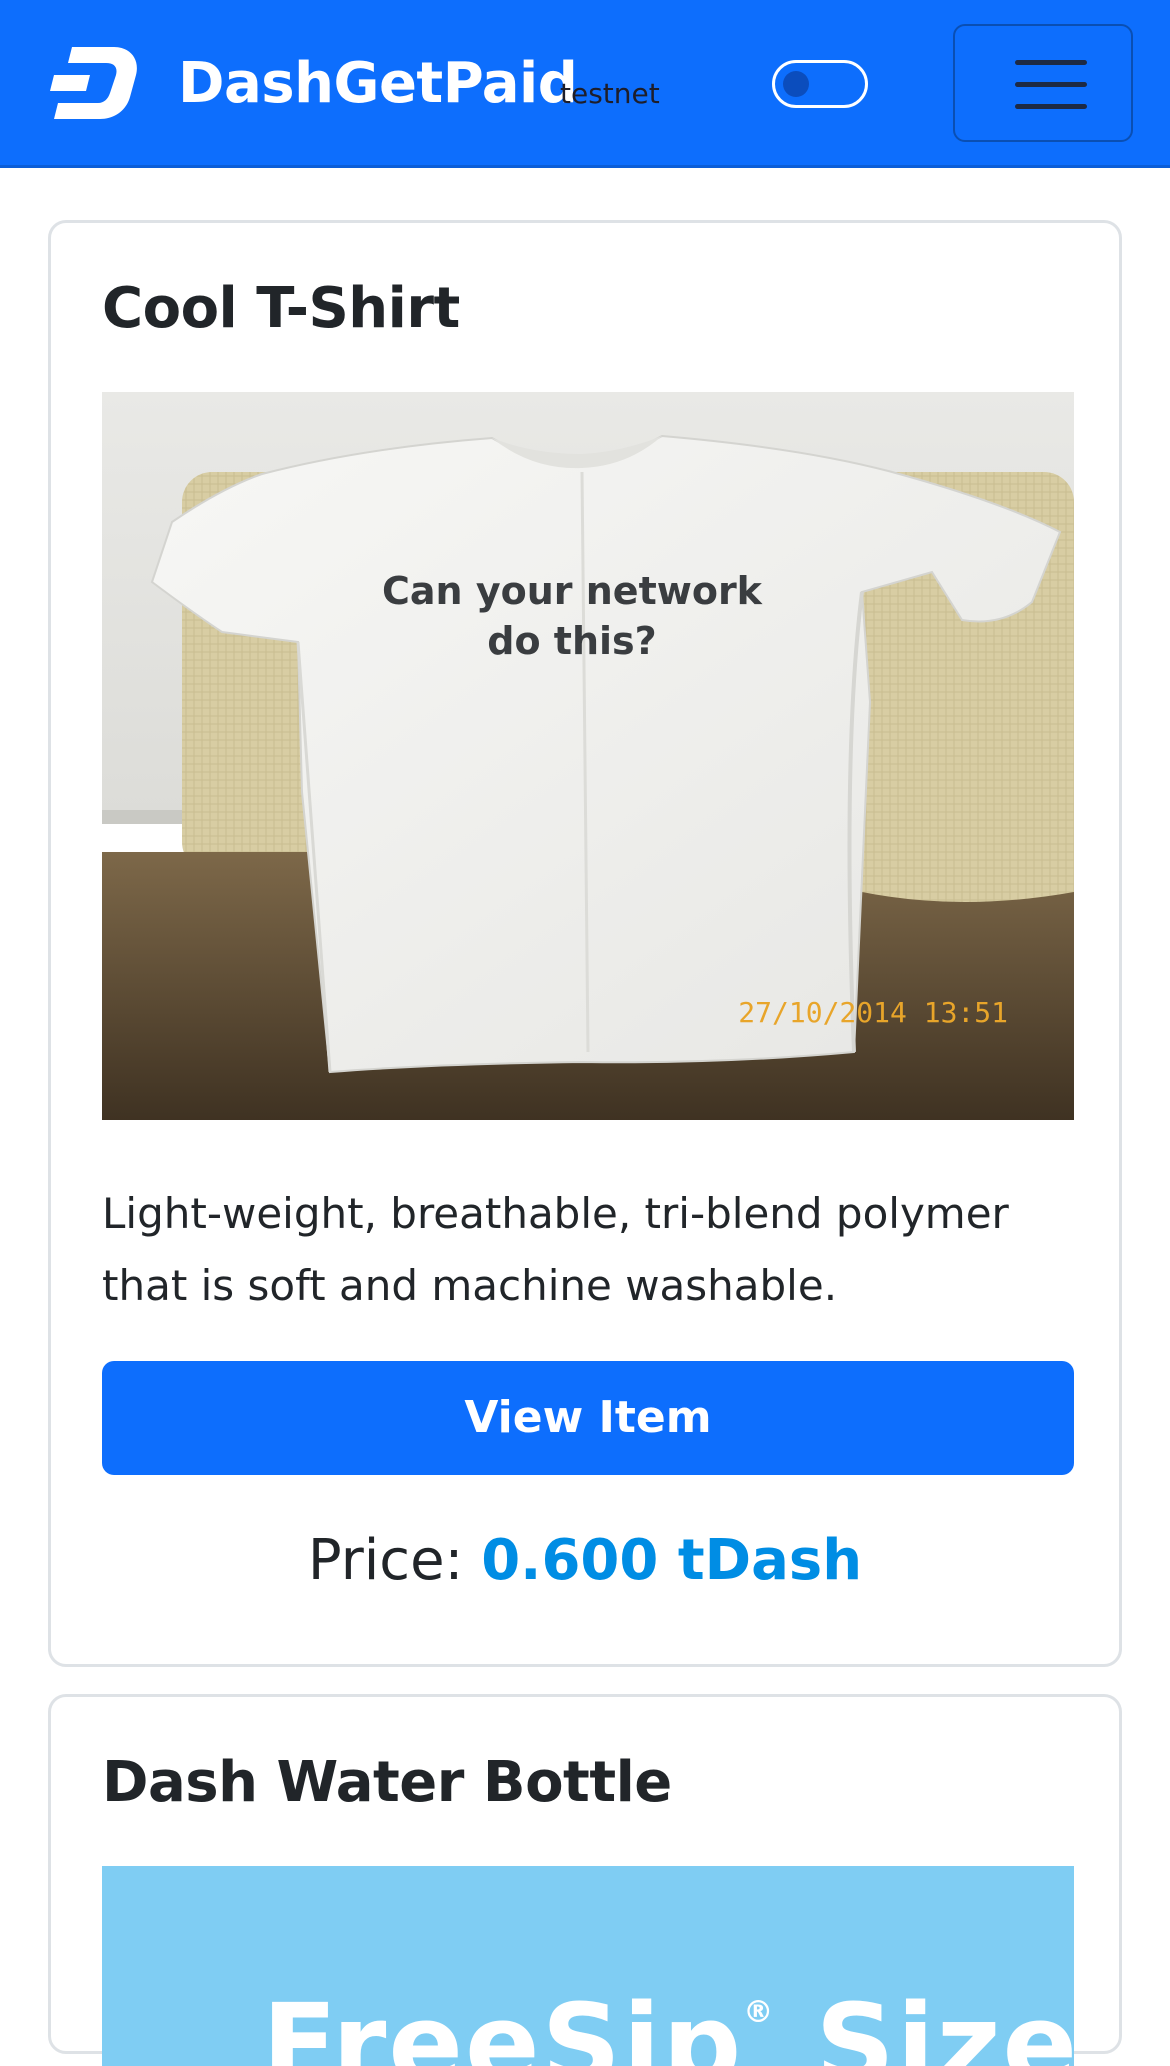 The height and width of the screenshot is (2066, 1170). I want to click on product-title: Dash Water Bottle, so click(387, 1782).